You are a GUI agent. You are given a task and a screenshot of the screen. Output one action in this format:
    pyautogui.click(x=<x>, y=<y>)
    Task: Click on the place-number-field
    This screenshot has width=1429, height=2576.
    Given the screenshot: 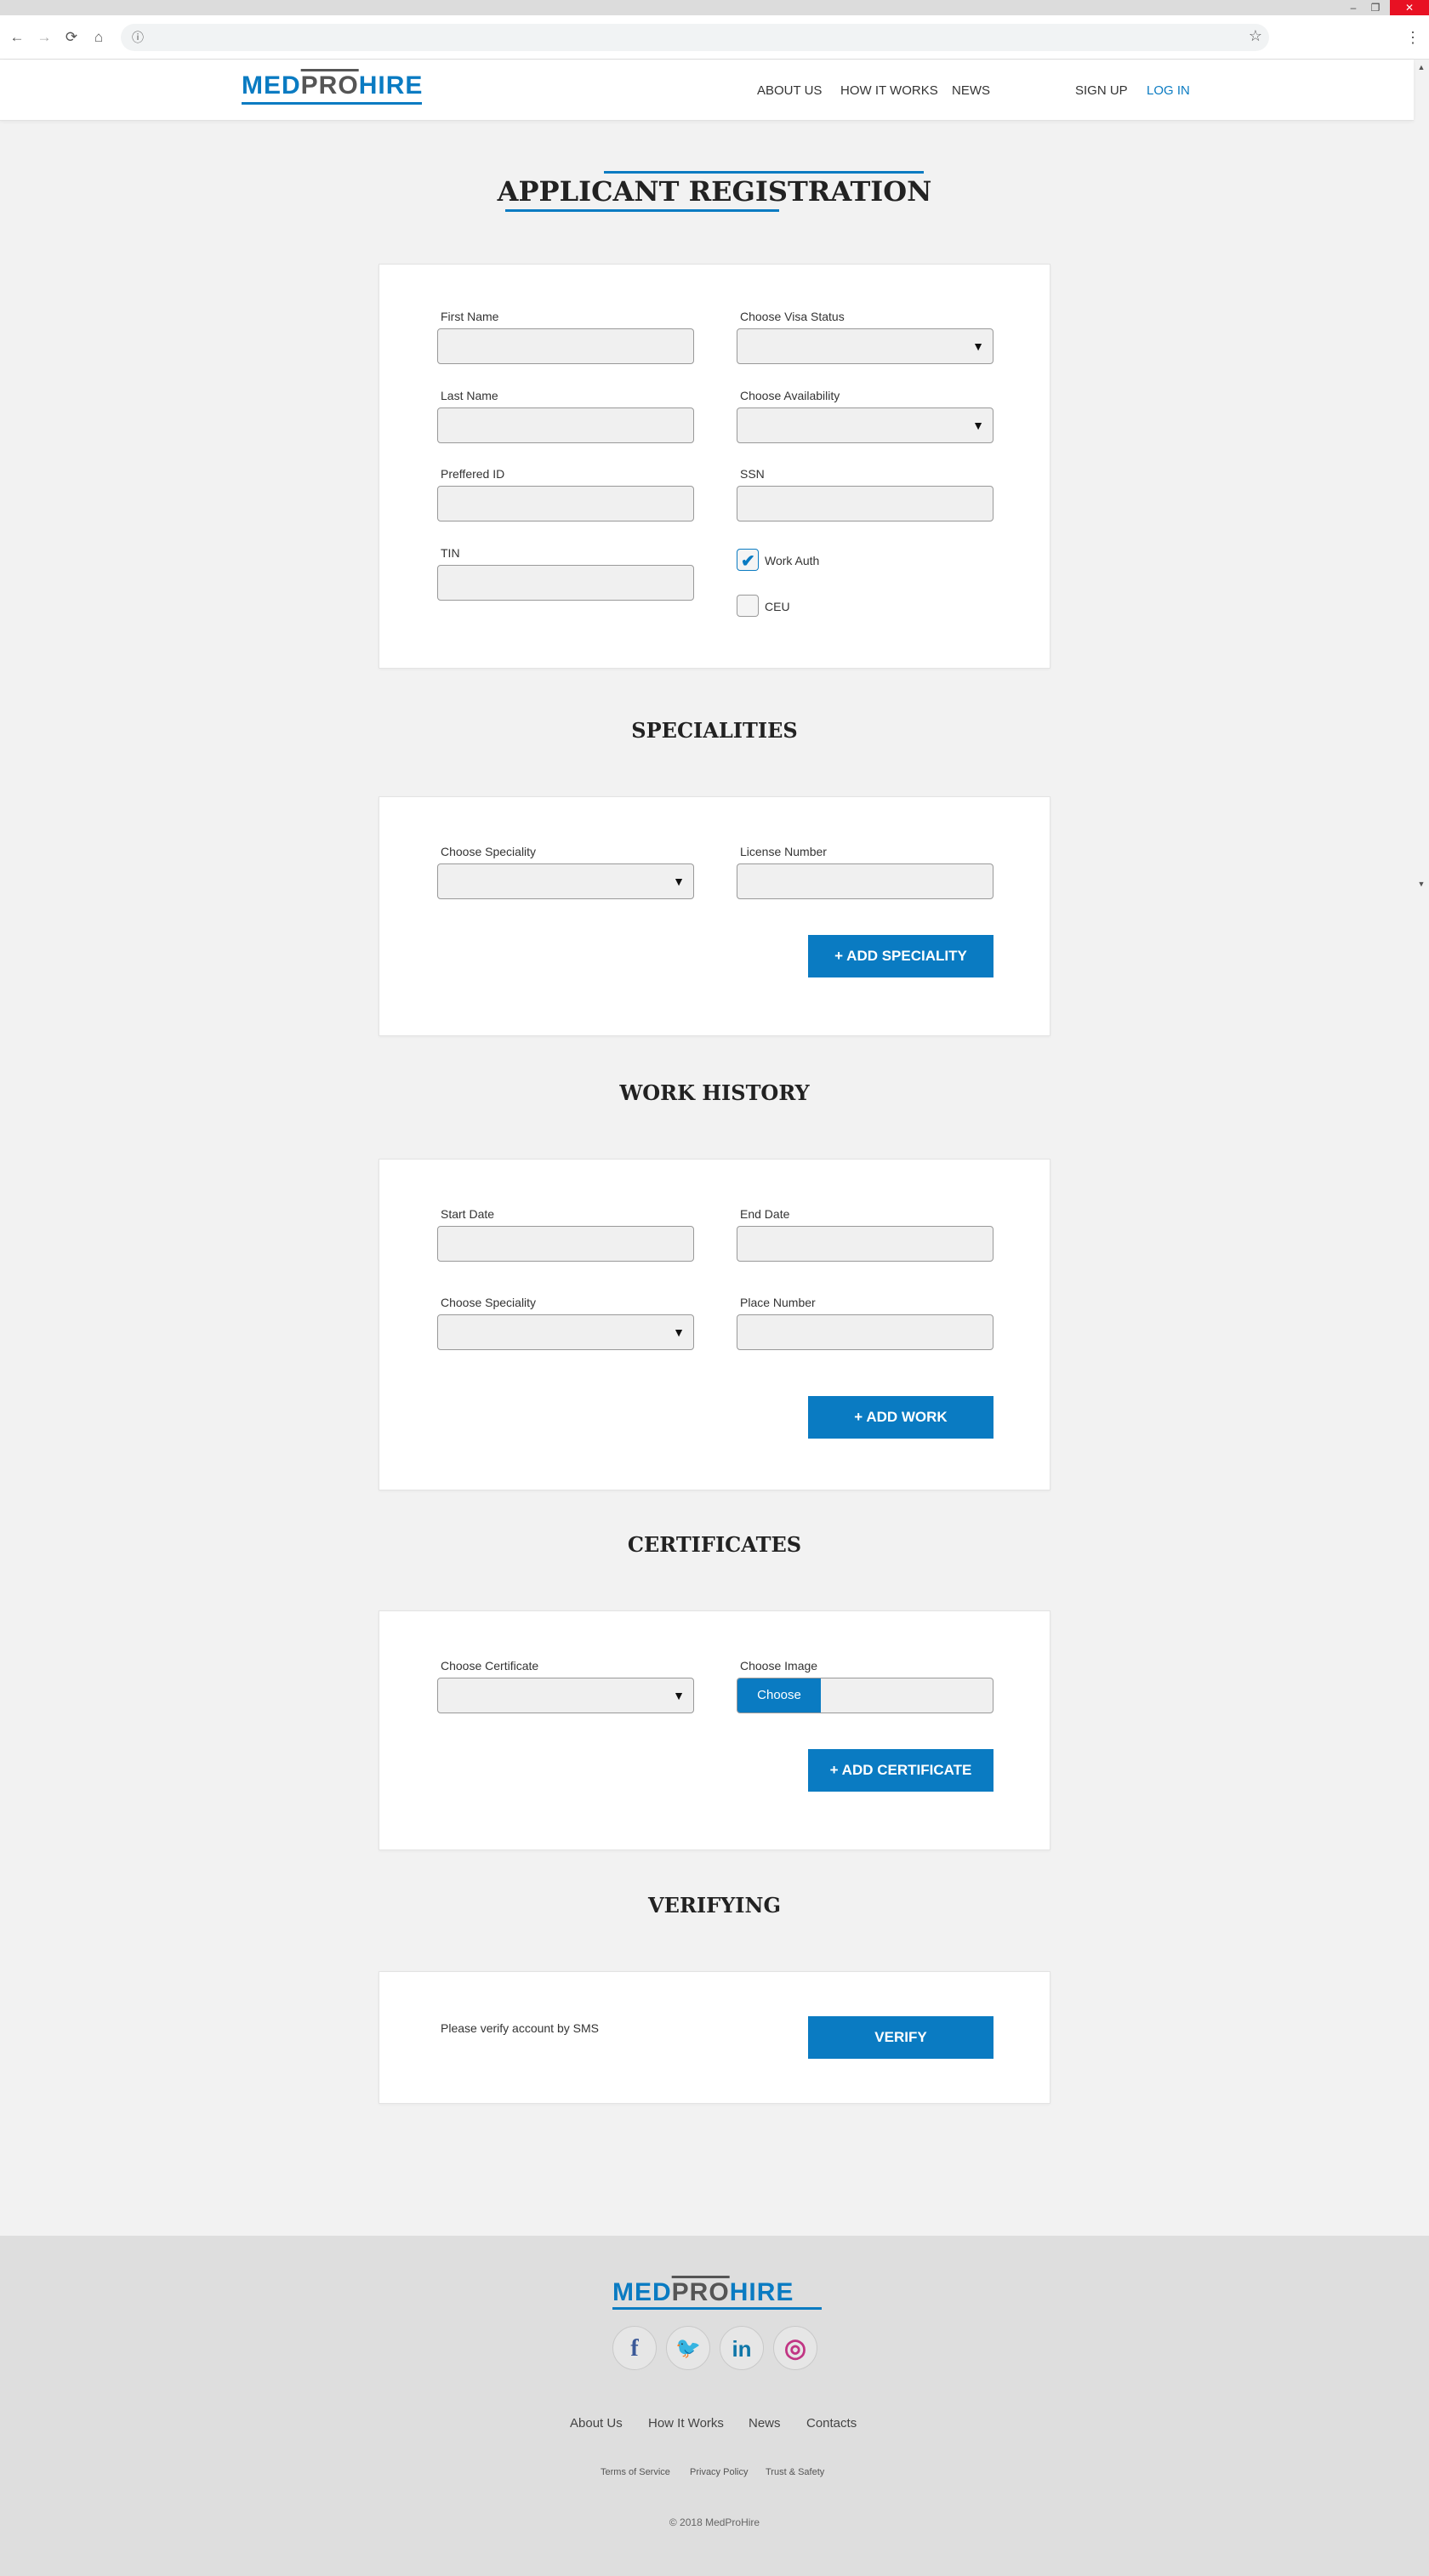 What is the action you would take?
    pyautogui.click(x=865, y=1332)
    